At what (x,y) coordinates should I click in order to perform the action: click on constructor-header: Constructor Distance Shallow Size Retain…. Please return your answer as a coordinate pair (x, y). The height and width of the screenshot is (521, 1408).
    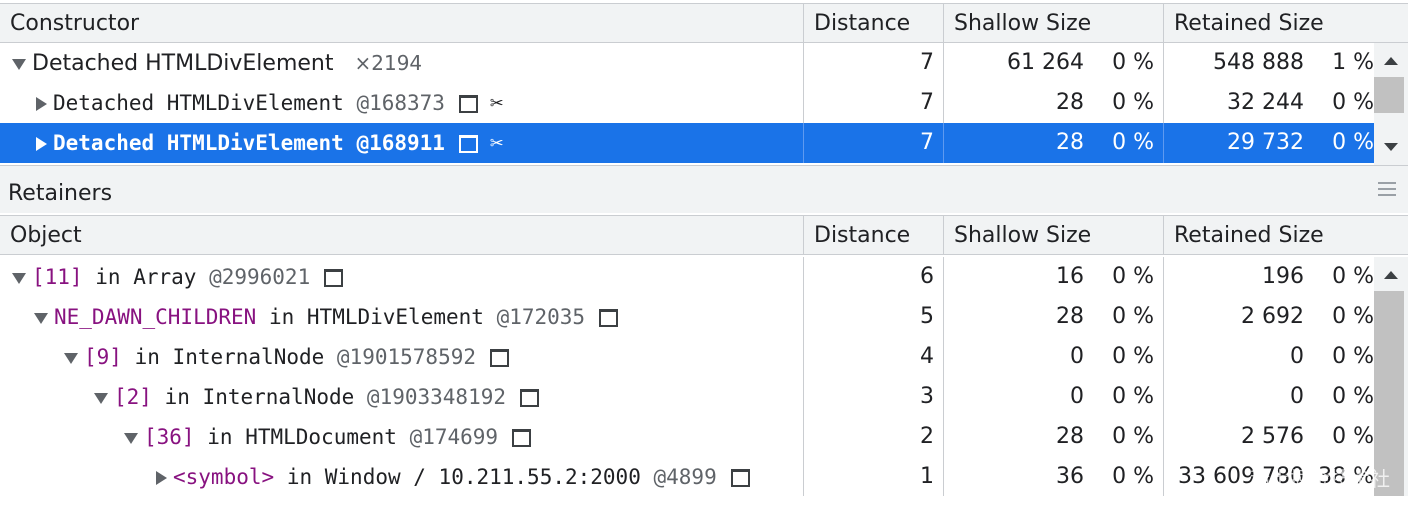
    Looking at the image, I should click on (704, 23).